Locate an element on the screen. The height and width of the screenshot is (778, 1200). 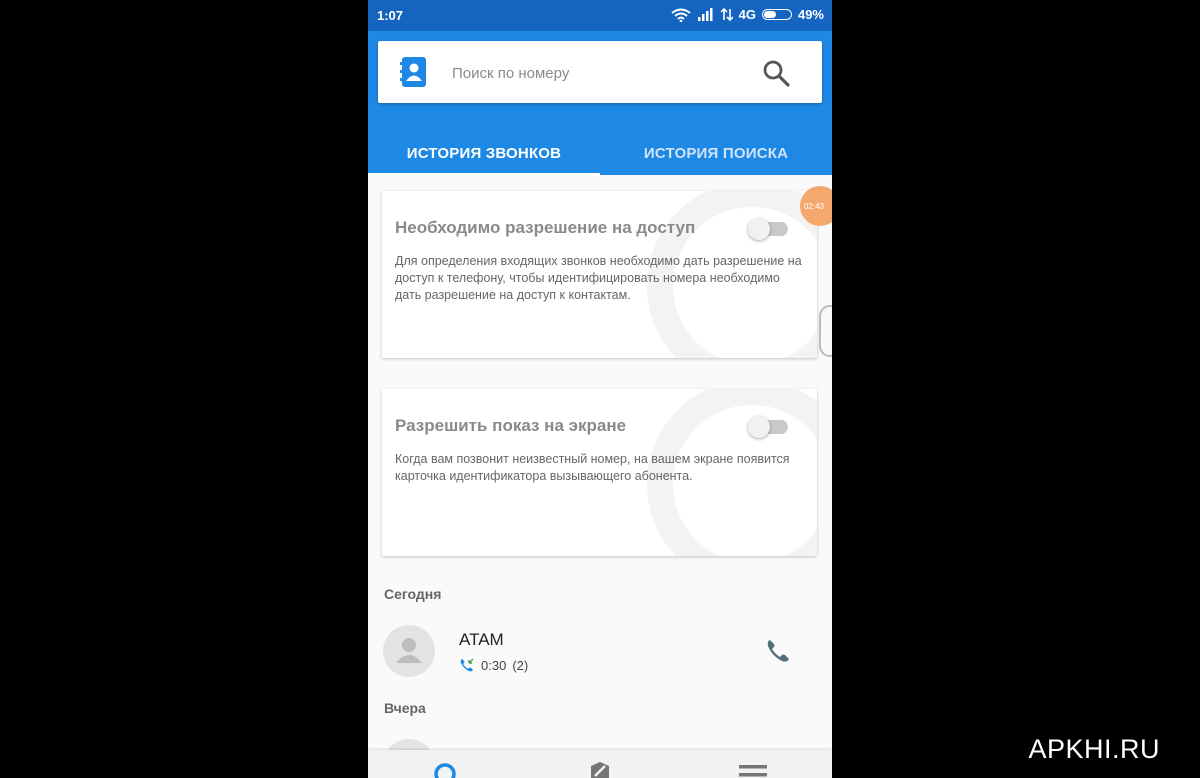
search-nav-icon is located at coordinates (445, 769).